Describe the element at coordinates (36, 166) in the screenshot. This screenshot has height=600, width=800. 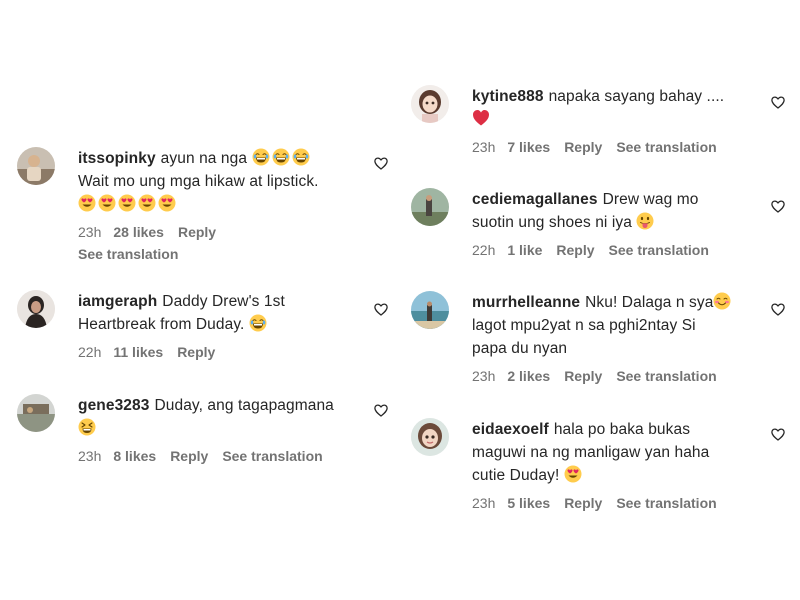
I see `avatar-itssopinky` at that location.